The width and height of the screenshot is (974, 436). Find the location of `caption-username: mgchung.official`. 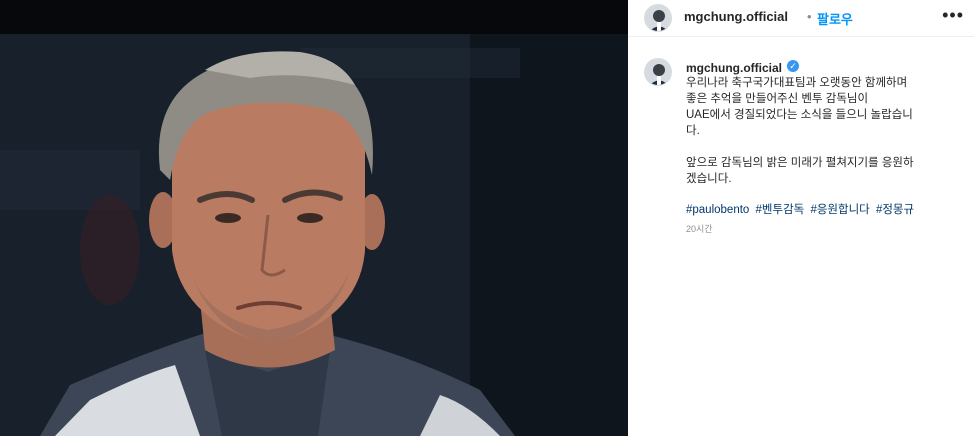

caption-username: mgchung.official is located at coordinates (734, 68).